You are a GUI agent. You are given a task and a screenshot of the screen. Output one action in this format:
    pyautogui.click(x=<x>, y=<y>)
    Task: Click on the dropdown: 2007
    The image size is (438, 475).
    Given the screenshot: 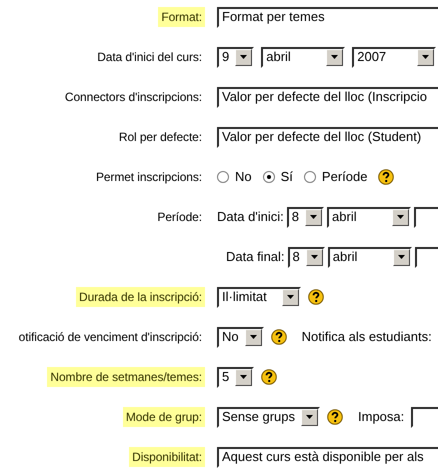 What is the action you would take?
    pyautogui.click(x=394, y=57)
    